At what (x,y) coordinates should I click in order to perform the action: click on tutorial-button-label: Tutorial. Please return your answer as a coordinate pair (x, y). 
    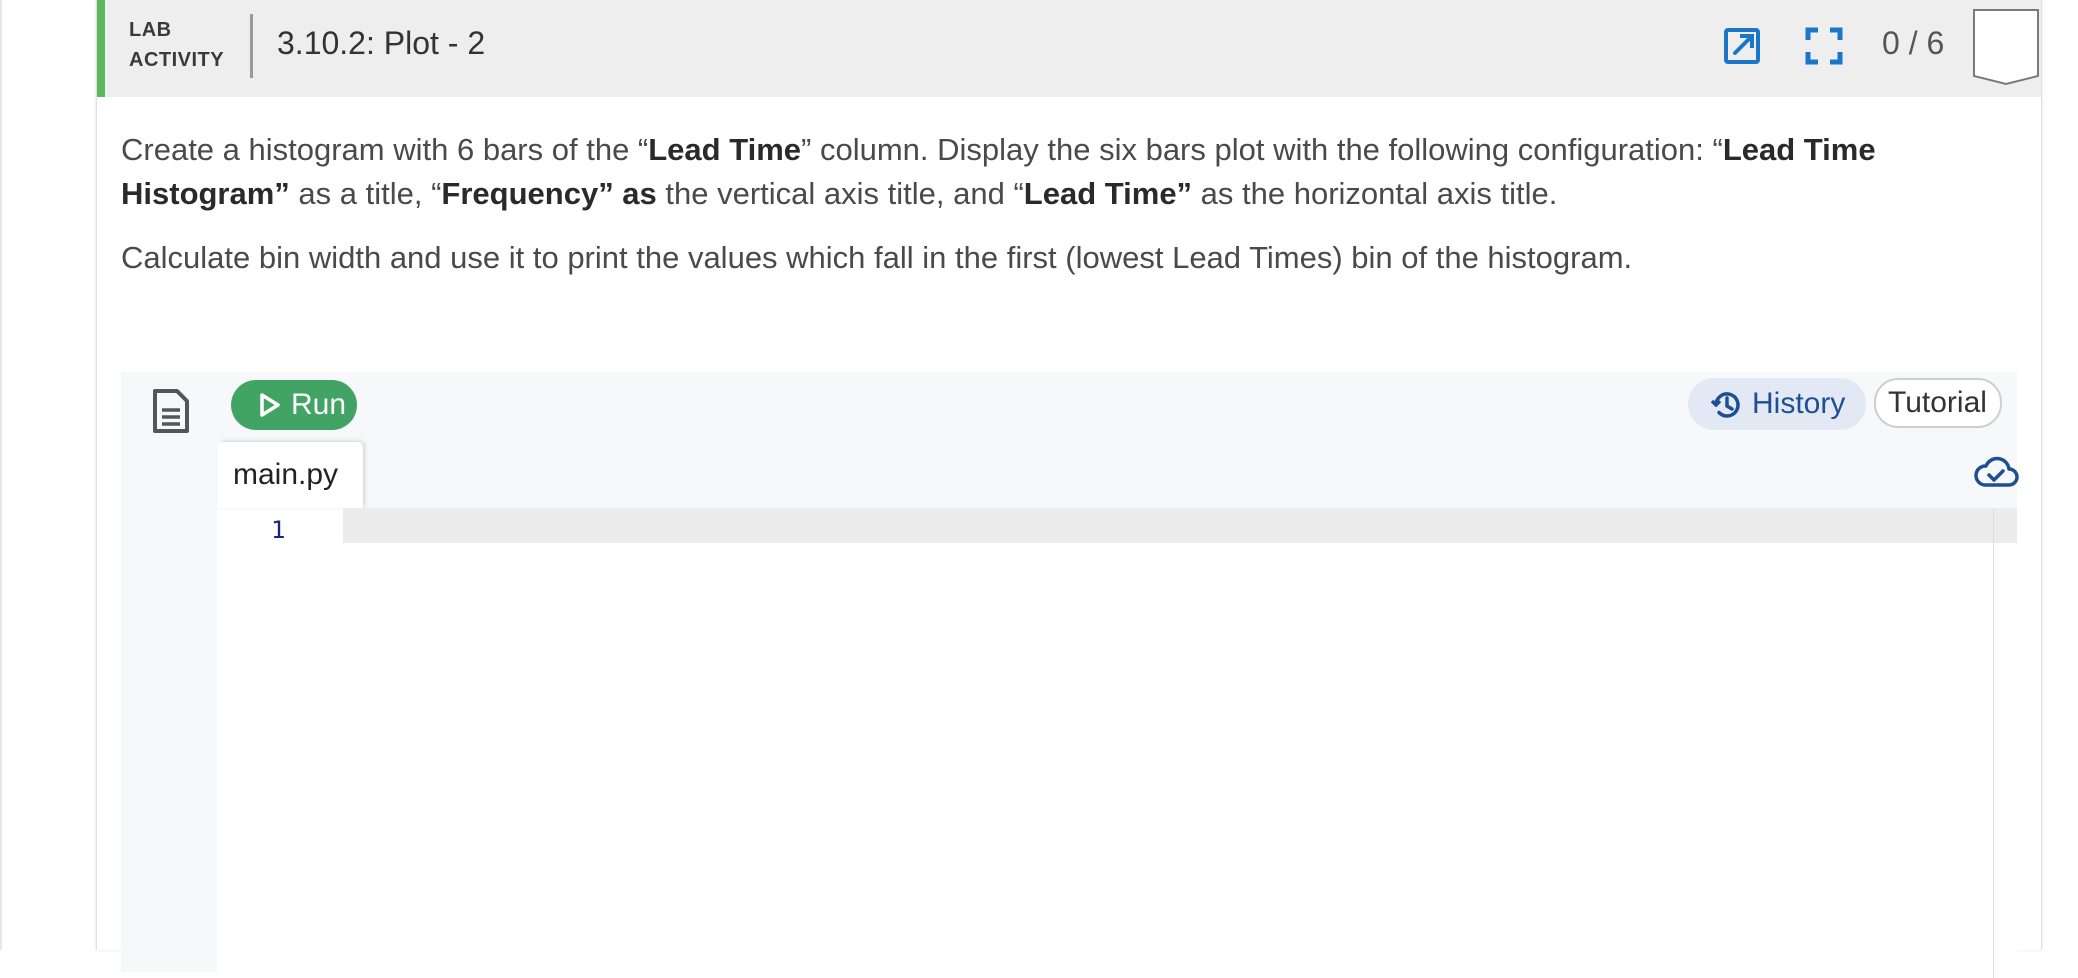
    Looking at the image, I should click on (1937, 402).